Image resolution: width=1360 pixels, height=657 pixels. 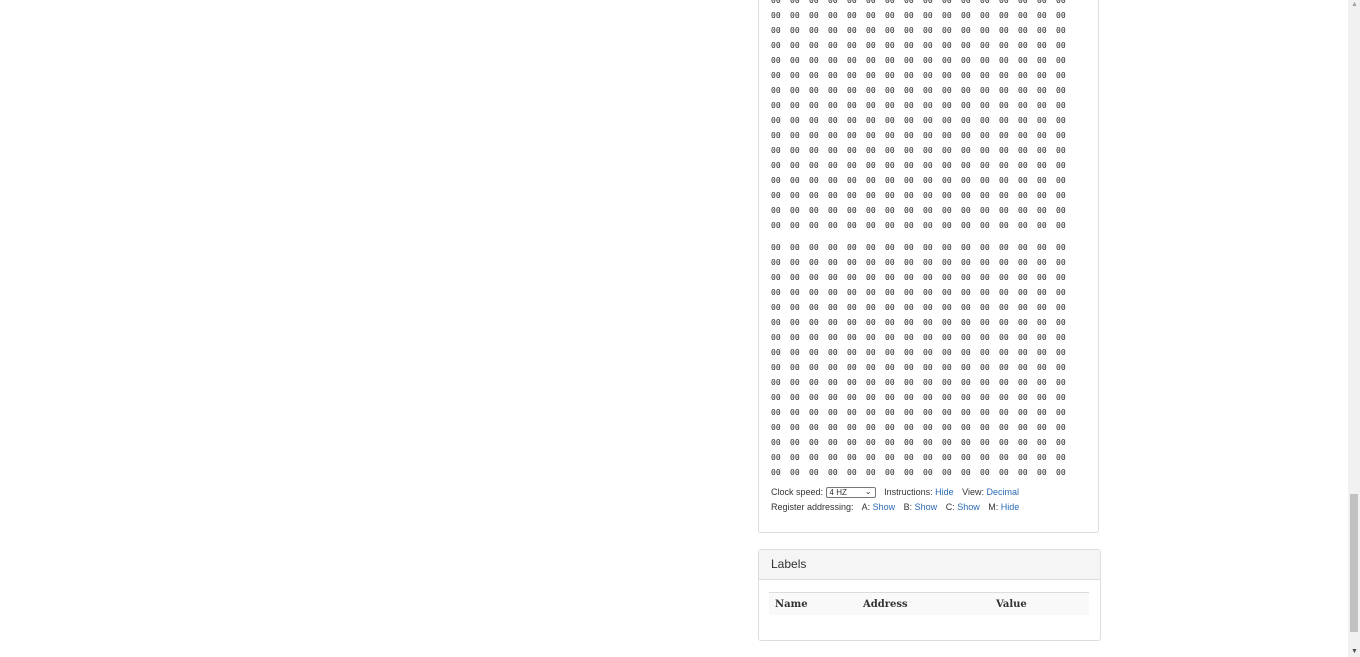 What do you see at coordinates (1354, 563) in the screenshot?
I see `scrollbar-thumb` at bounding box center [1354, 563].